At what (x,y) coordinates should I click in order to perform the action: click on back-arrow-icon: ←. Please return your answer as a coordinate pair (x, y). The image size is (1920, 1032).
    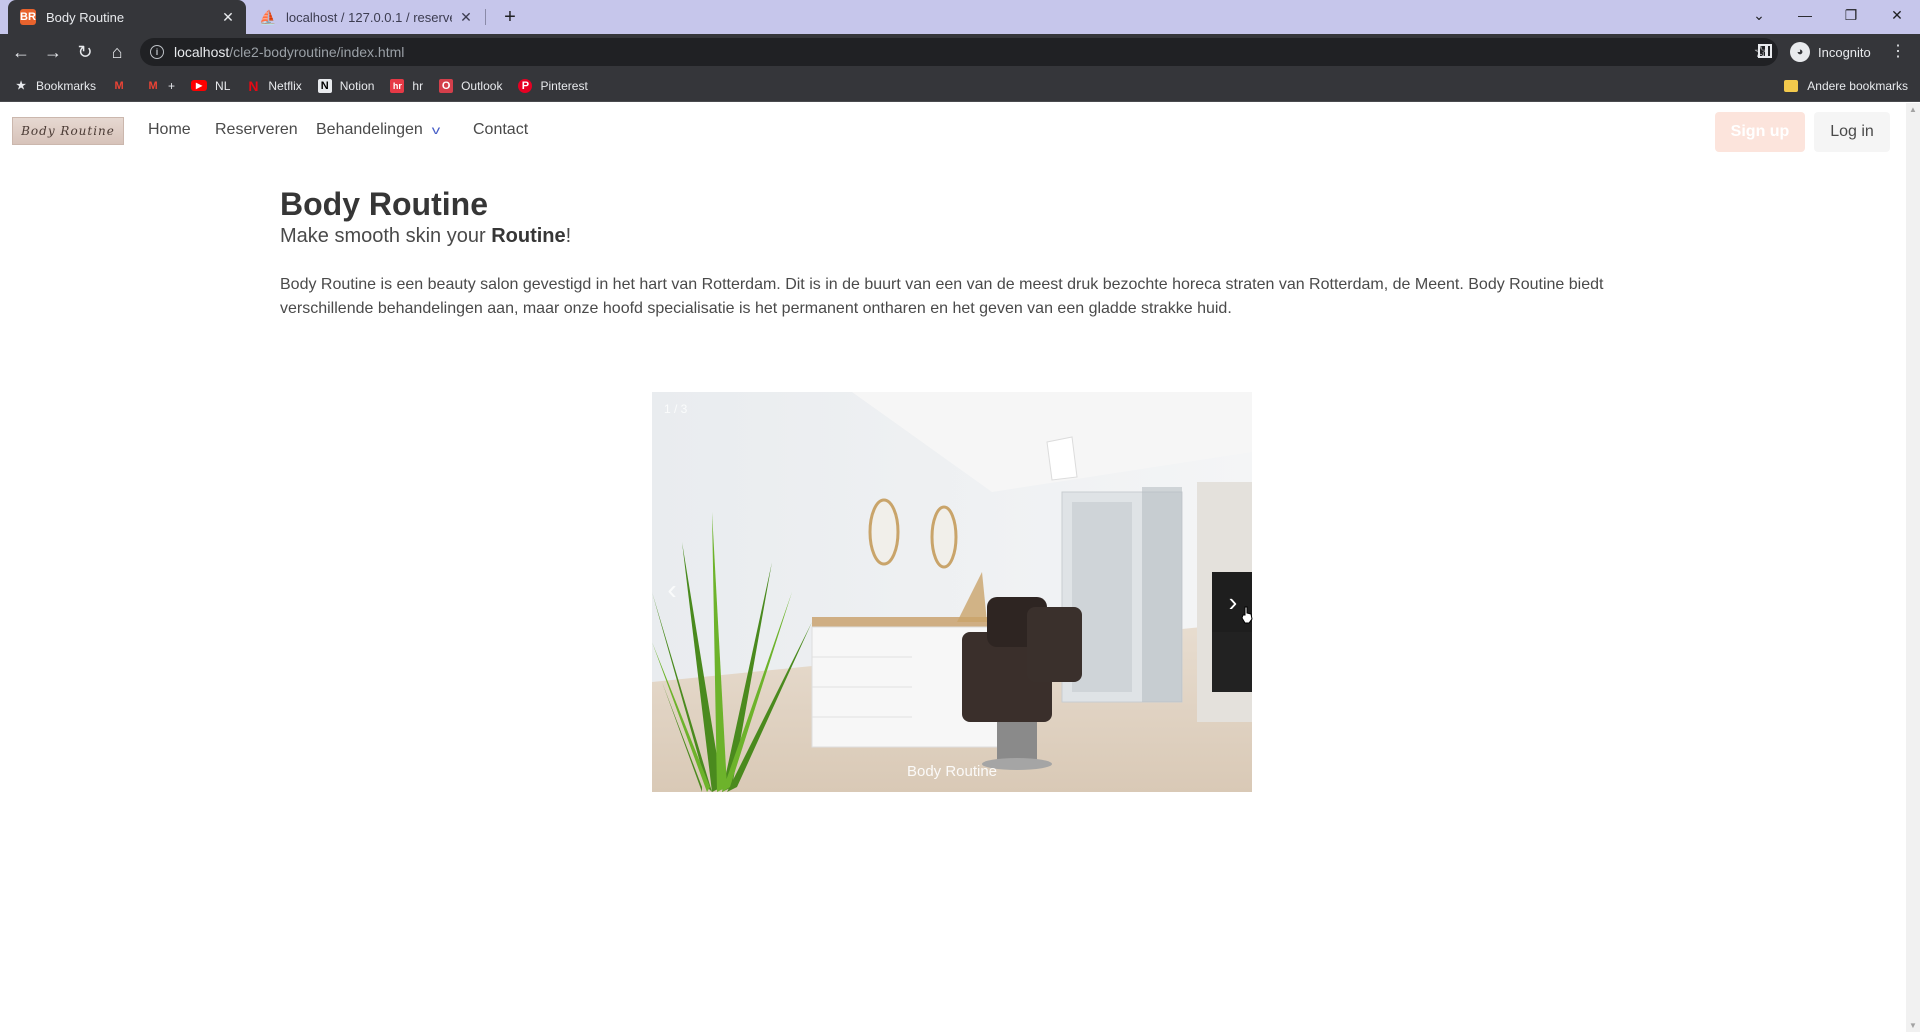
    Looking at the image, I should click on (21, 52).